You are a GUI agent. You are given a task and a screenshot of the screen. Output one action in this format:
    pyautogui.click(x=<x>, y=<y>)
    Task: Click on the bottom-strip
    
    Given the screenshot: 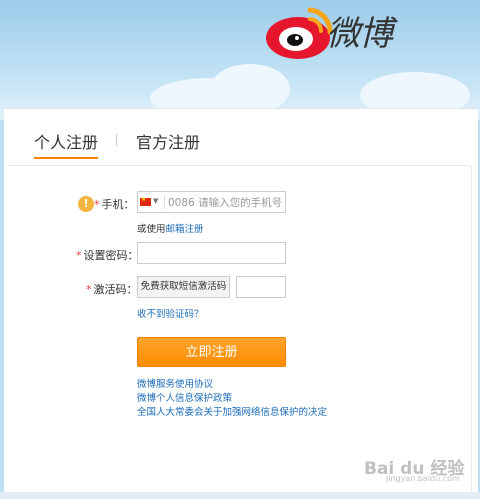 What is the action you would take?
    pyautogui.click(x=240, y=495)
    